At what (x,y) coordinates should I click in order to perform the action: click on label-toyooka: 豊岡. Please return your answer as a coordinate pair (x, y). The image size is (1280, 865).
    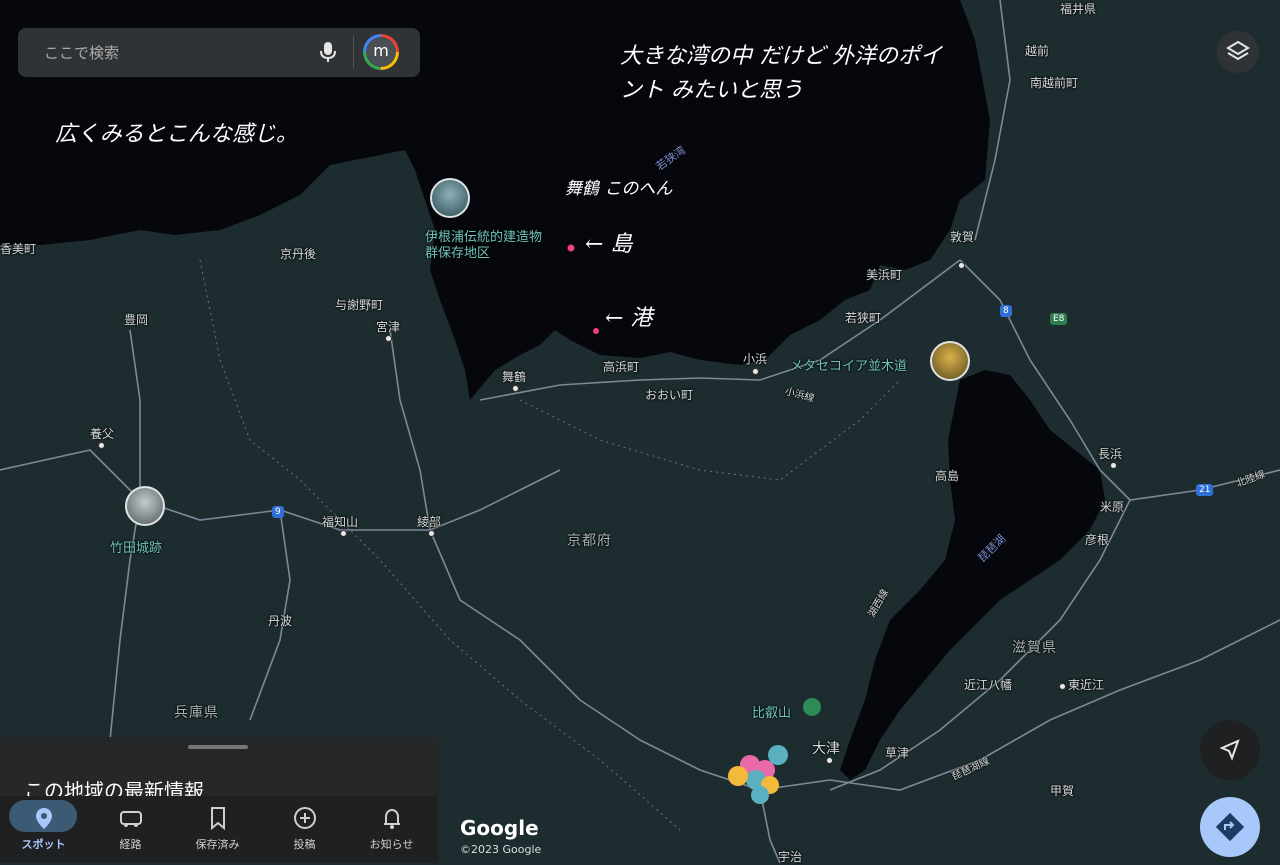
    Looking at the image, I should click on (136, 320).